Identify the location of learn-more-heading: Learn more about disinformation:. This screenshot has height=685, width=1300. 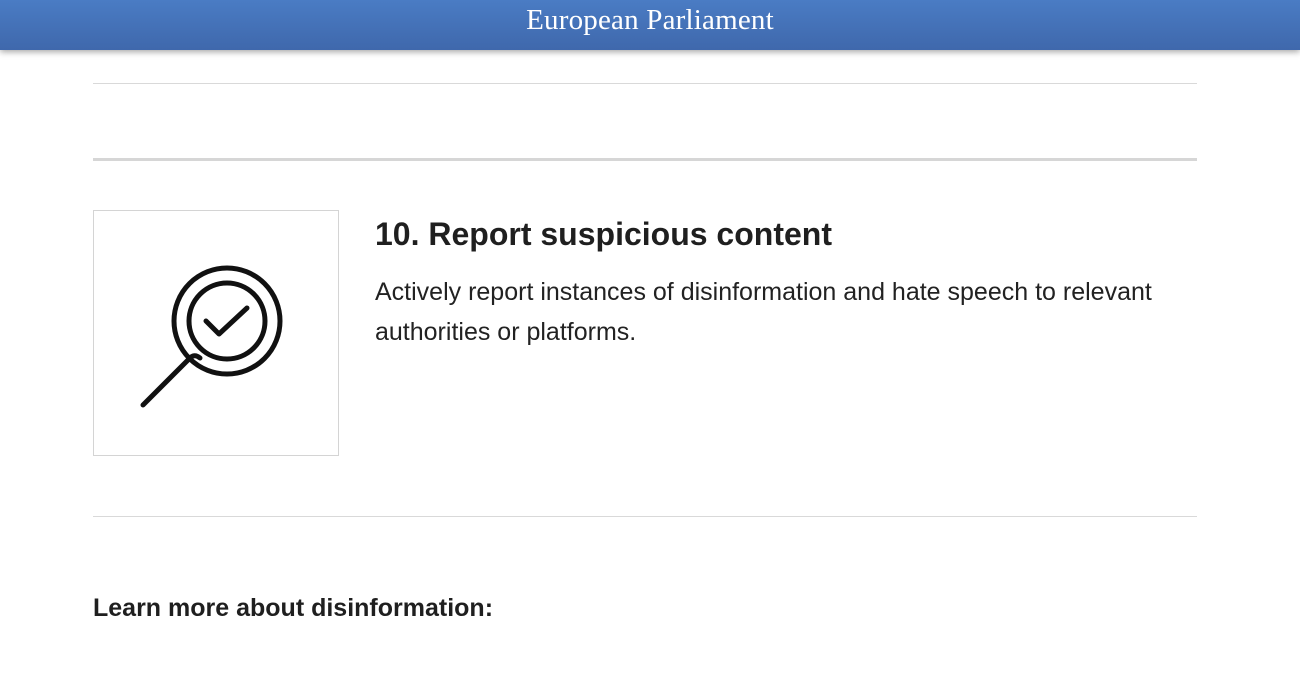
(293, 608).